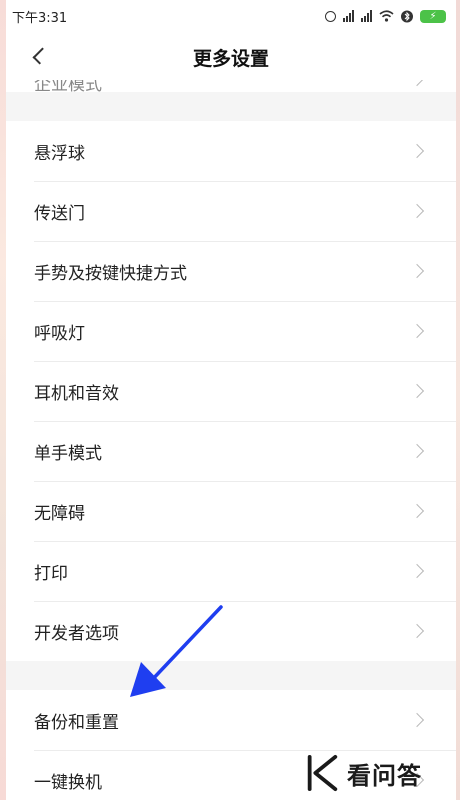 This screenshot has height=800, width=460. What do you see at coordinates (231, 211) in the screenshot?
I see `list-item: 传送门` at bounding box center [231, 211].